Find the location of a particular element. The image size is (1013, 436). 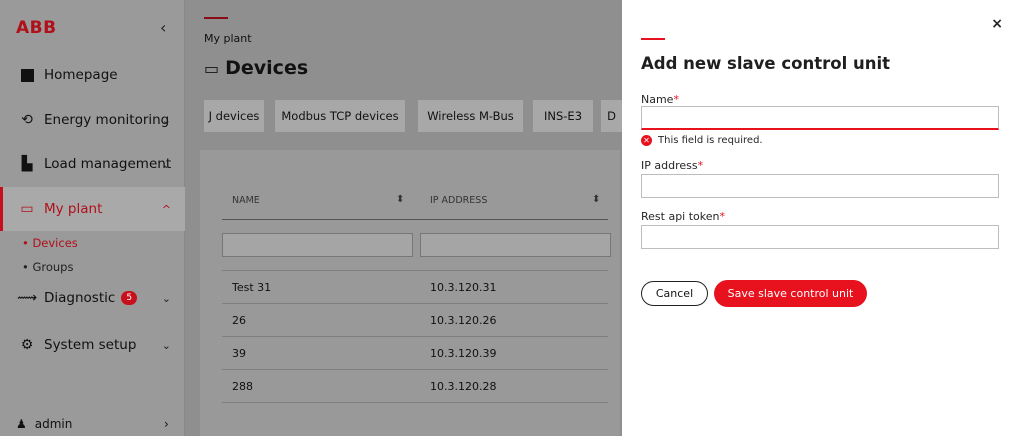

table-row-name: 39 is located at coordinates (239, 353).